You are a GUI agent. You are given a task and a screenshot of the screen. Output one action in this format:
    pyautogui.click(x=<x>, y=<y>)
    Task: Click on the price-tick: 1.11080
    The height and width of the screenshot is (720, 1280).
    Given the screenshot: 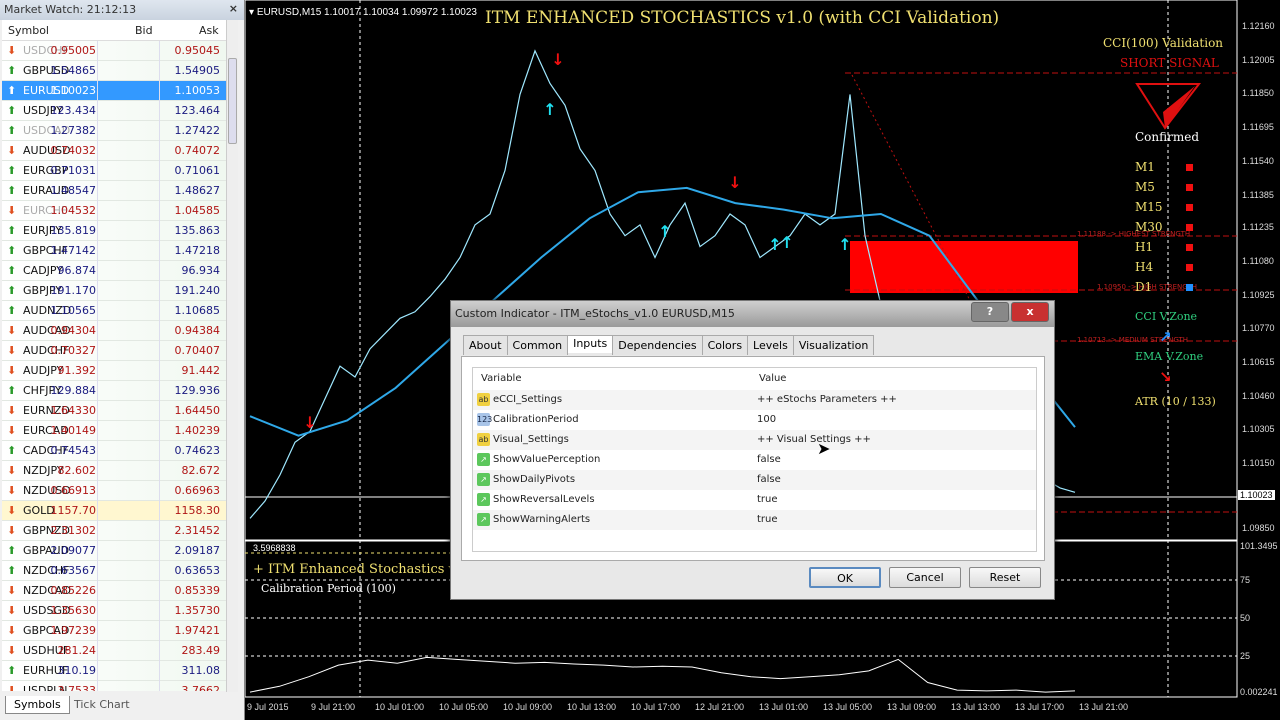 What is the action you would take?
    pyautogui.click(x=1258, y=260)
    